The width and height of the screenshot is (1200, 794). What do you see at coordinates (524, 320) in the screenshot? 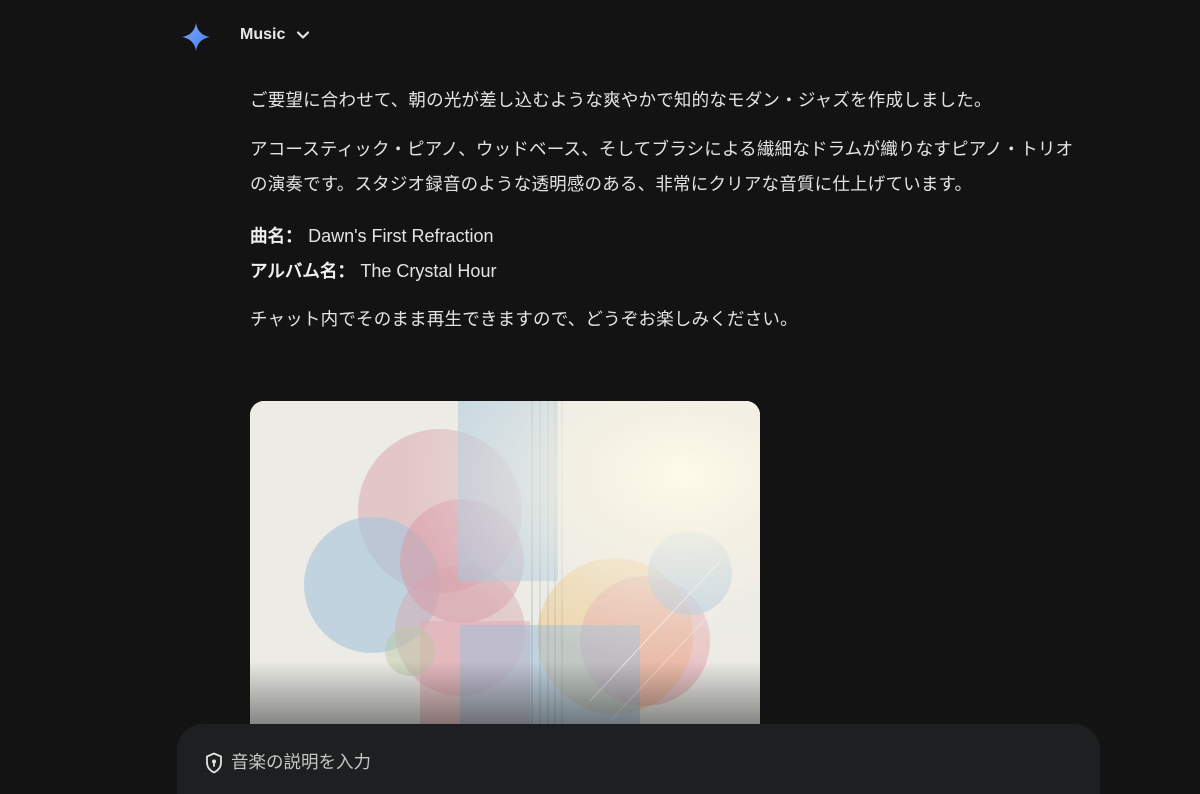
I see `message-closing: チャット内でそのまま再生できますので、どうぞお楽しみください。` at bounding box center [524, 320].